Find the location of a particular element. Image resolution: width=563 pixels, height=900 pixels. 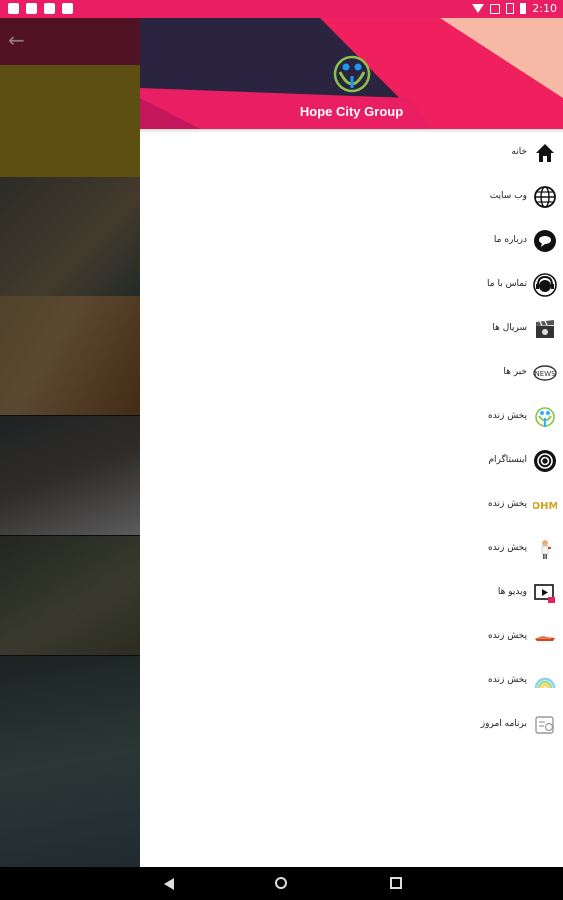

video-icon is located at coordinates (544, 593).